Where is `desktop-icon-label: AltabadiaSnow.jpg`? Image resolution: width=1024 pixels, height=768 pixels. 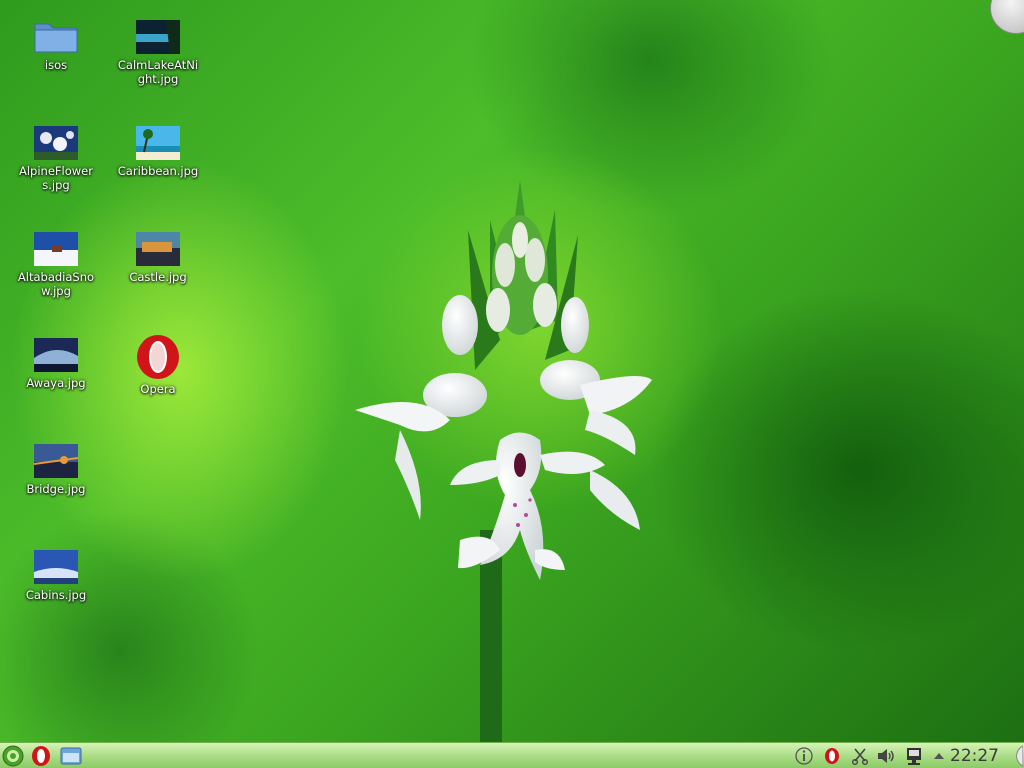
desktop-icon-label: AltabadiaSnow.jpg is located at coordinates (56, 284).